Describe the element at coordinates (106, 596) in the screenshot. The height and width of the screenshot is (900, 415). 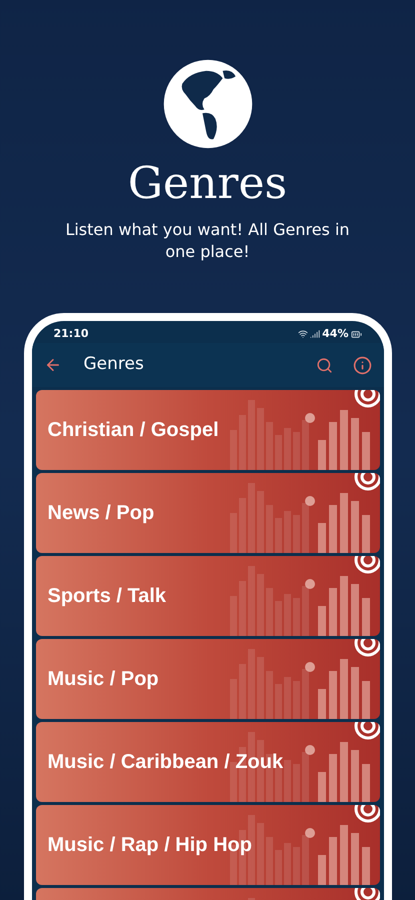
I see `genre-title: Sports / Talk` at that location.